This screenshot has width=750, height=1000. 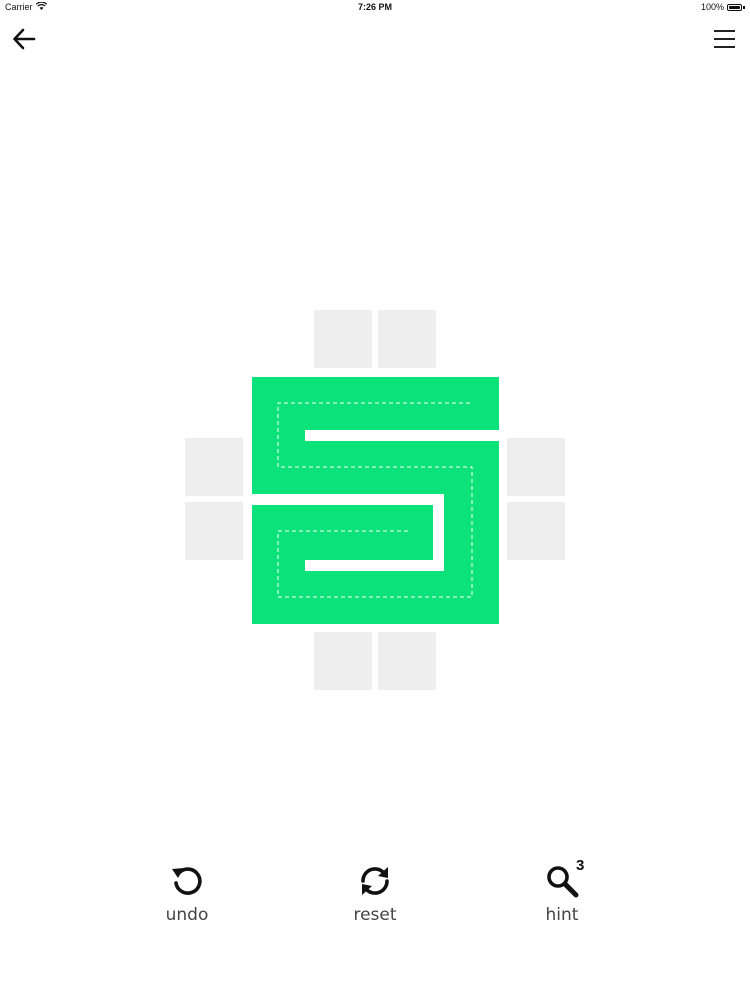 I want to click on hint-label: hint, so click(x=562, y=915).